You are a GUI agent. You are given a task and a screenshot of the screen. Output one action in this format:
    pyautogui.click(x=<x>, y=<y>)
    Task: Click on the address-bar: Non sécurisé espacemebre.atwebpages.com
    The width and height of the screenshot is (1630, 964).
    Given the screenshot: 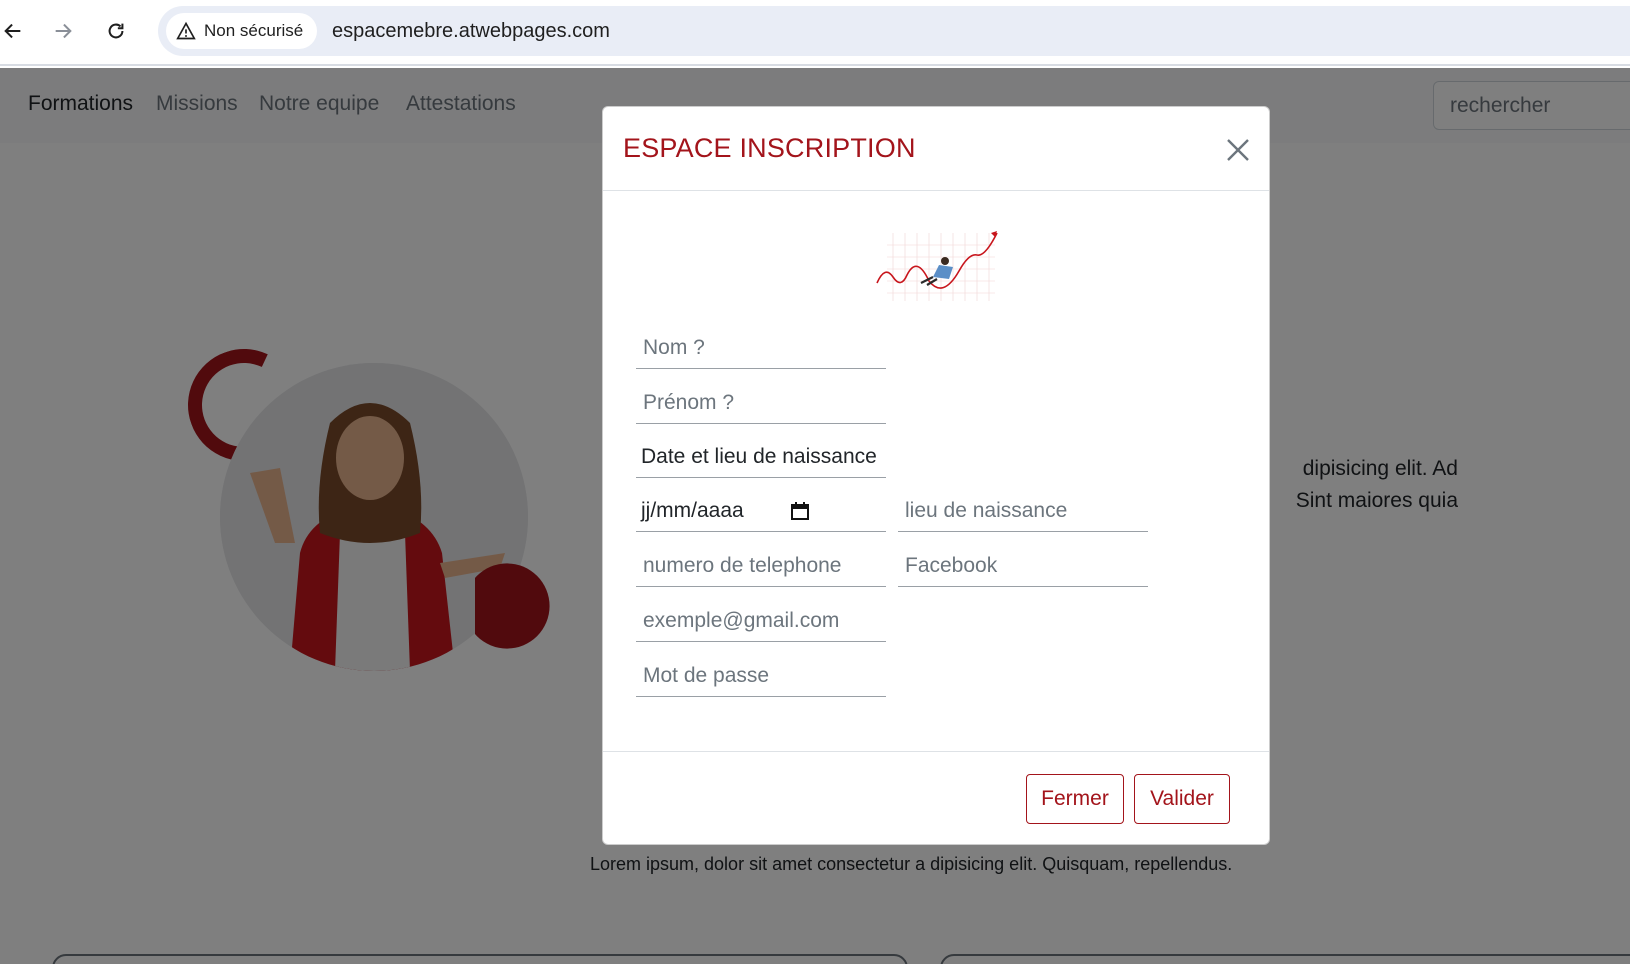 What is the action you would take?
    pyautogui.click(x=894, y=31)
    